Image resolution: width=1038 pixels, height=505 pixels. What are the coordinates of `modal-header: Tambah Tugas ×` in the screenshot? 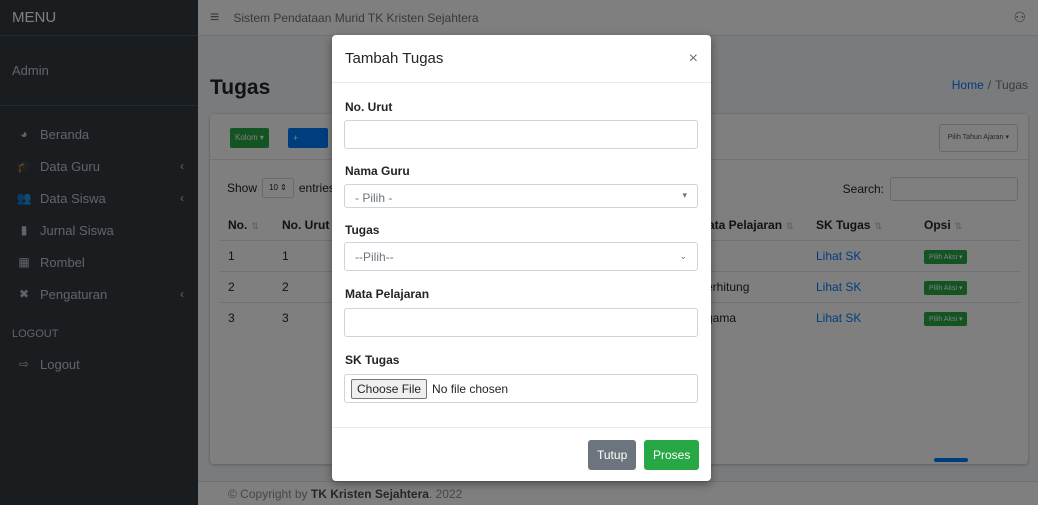 It's located at (521, 59).